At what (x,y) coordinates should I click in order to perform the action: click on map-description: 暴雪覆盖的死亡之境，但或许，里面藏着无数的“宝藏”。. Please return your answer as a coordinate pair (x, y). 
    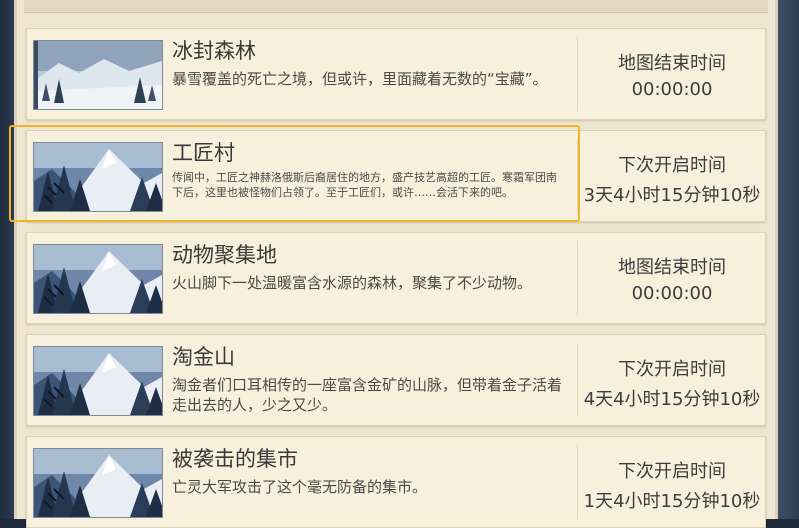
    Looking at the image, I should click on (360, 79).